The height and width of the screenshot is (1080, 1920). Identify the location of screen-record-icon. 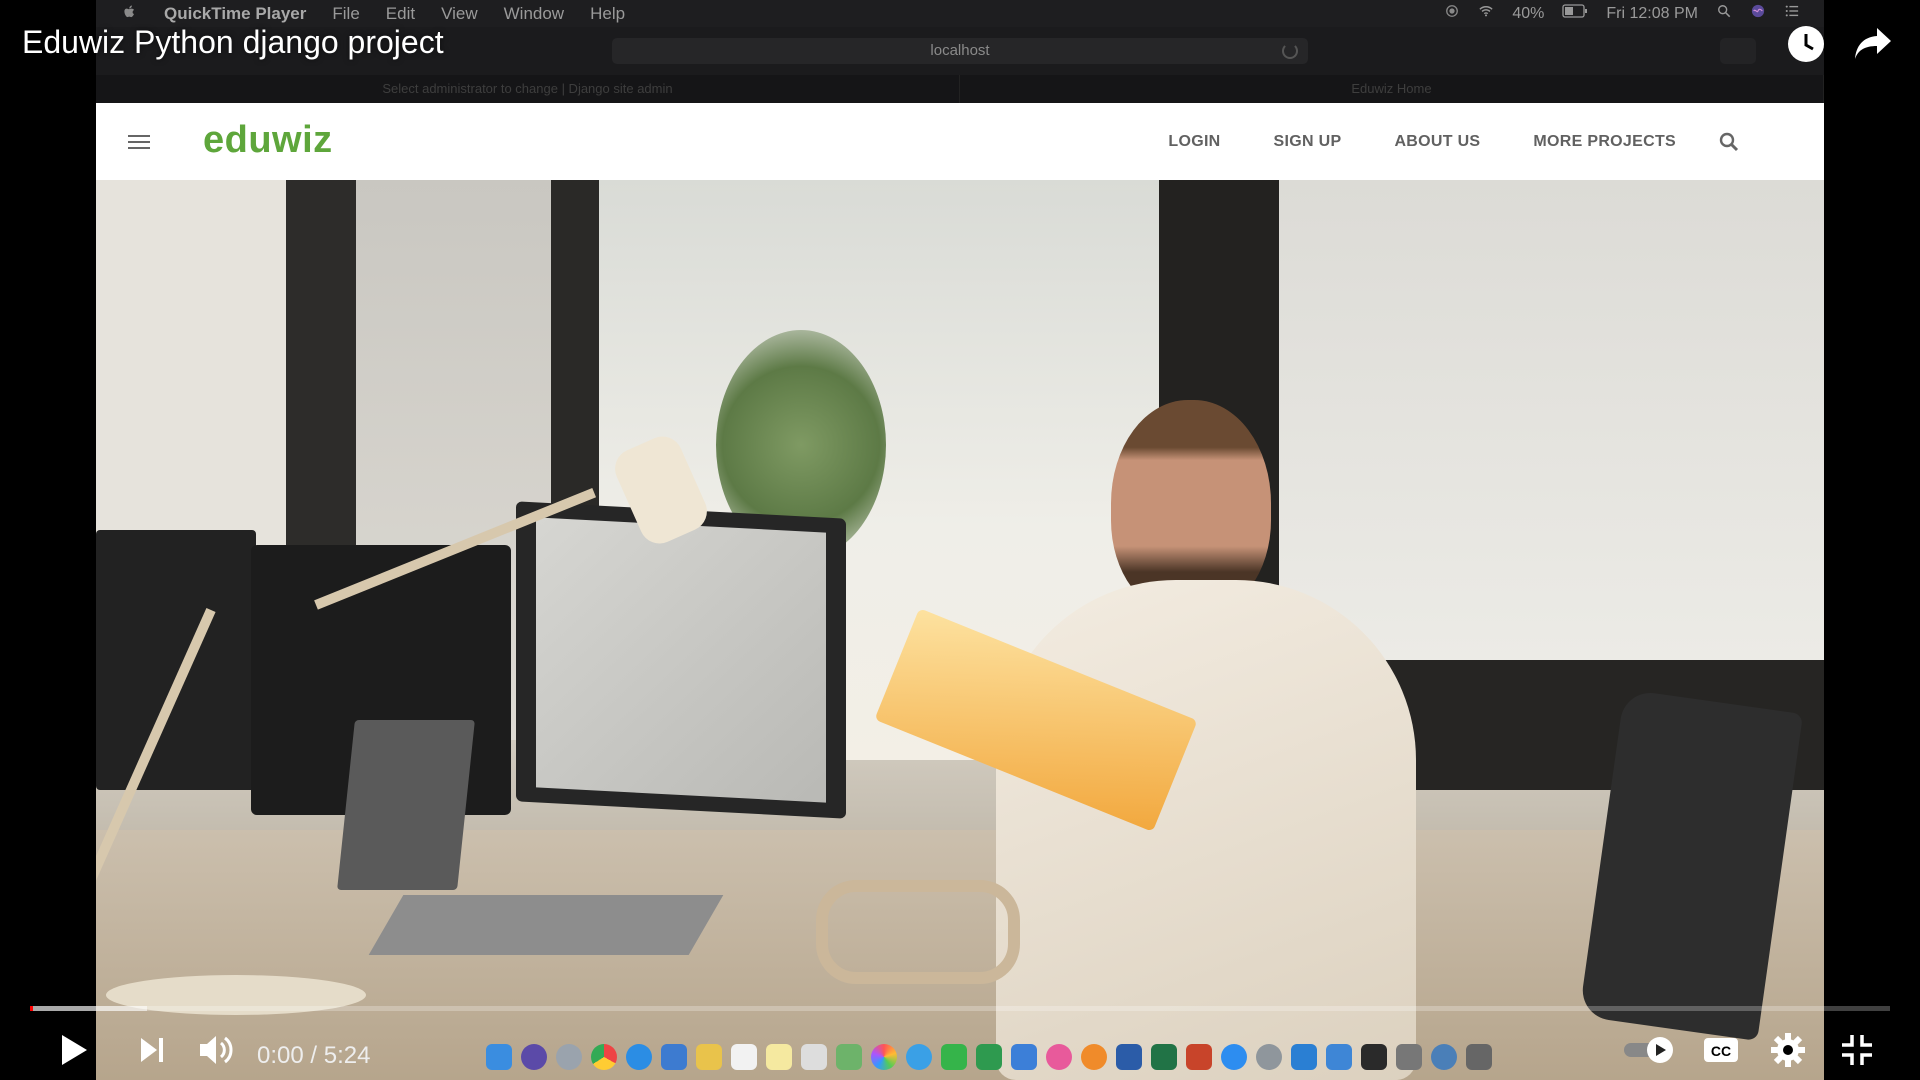
(1452, 13).